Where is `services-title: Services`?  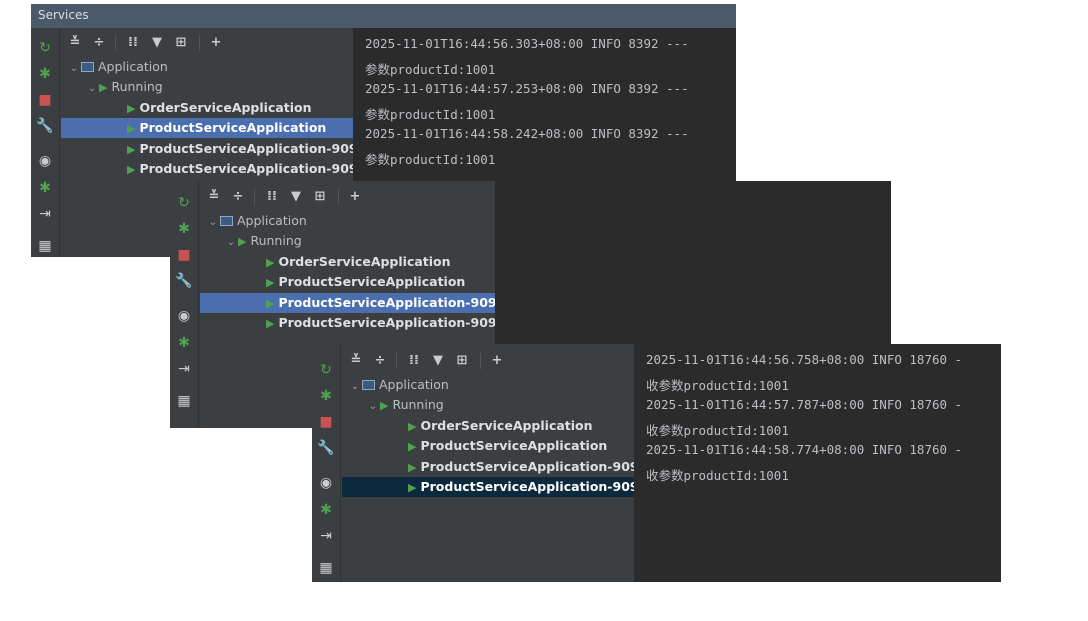 services-title: Services is located at coordinates (383, 16).